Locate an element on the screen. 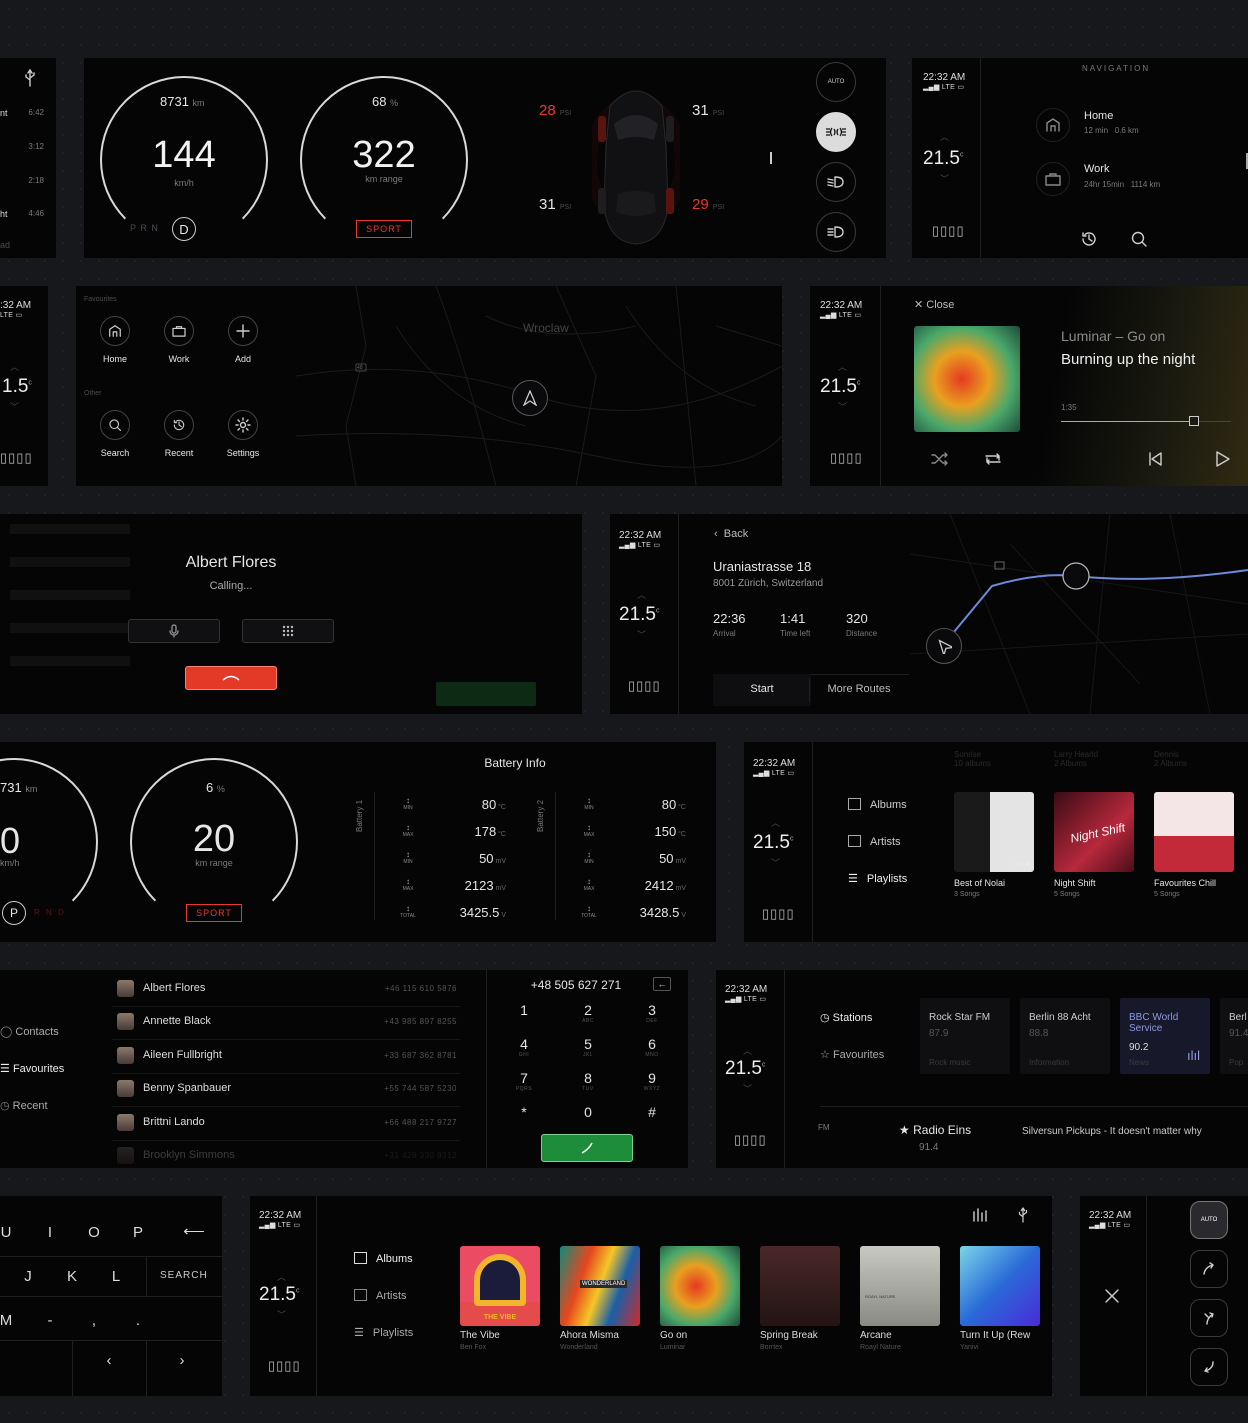  dial-key: 7 PQRS is located at coordinates (524, 1081).